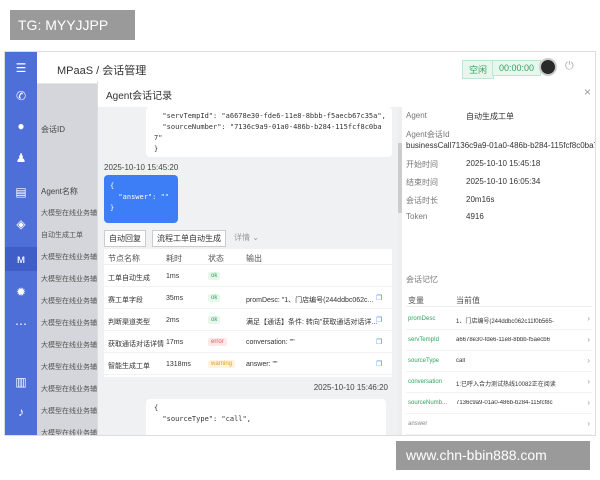 This screenshot has width=600, height=480. Describe the element at coordinates (21, 412) in the screenshot. I see `bell-icon: ♪` at that location.